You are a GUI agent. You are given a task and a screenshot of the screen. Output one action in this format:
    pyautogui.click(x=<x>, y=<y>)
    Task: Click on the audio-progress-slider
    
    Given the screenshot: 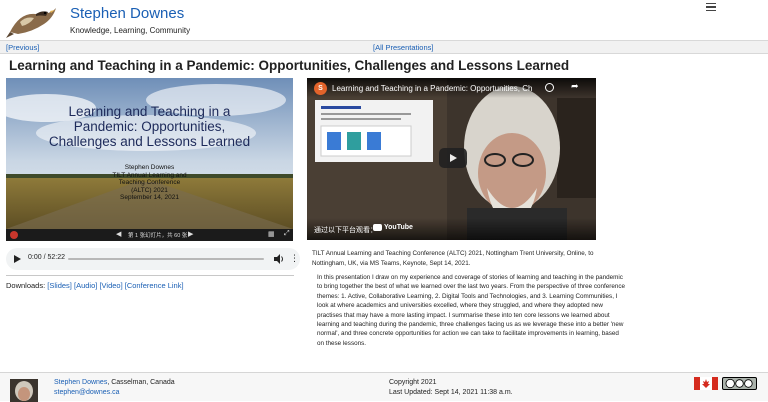 What is the action you would take?
    pyautogui.click(x=166, y=259)
    